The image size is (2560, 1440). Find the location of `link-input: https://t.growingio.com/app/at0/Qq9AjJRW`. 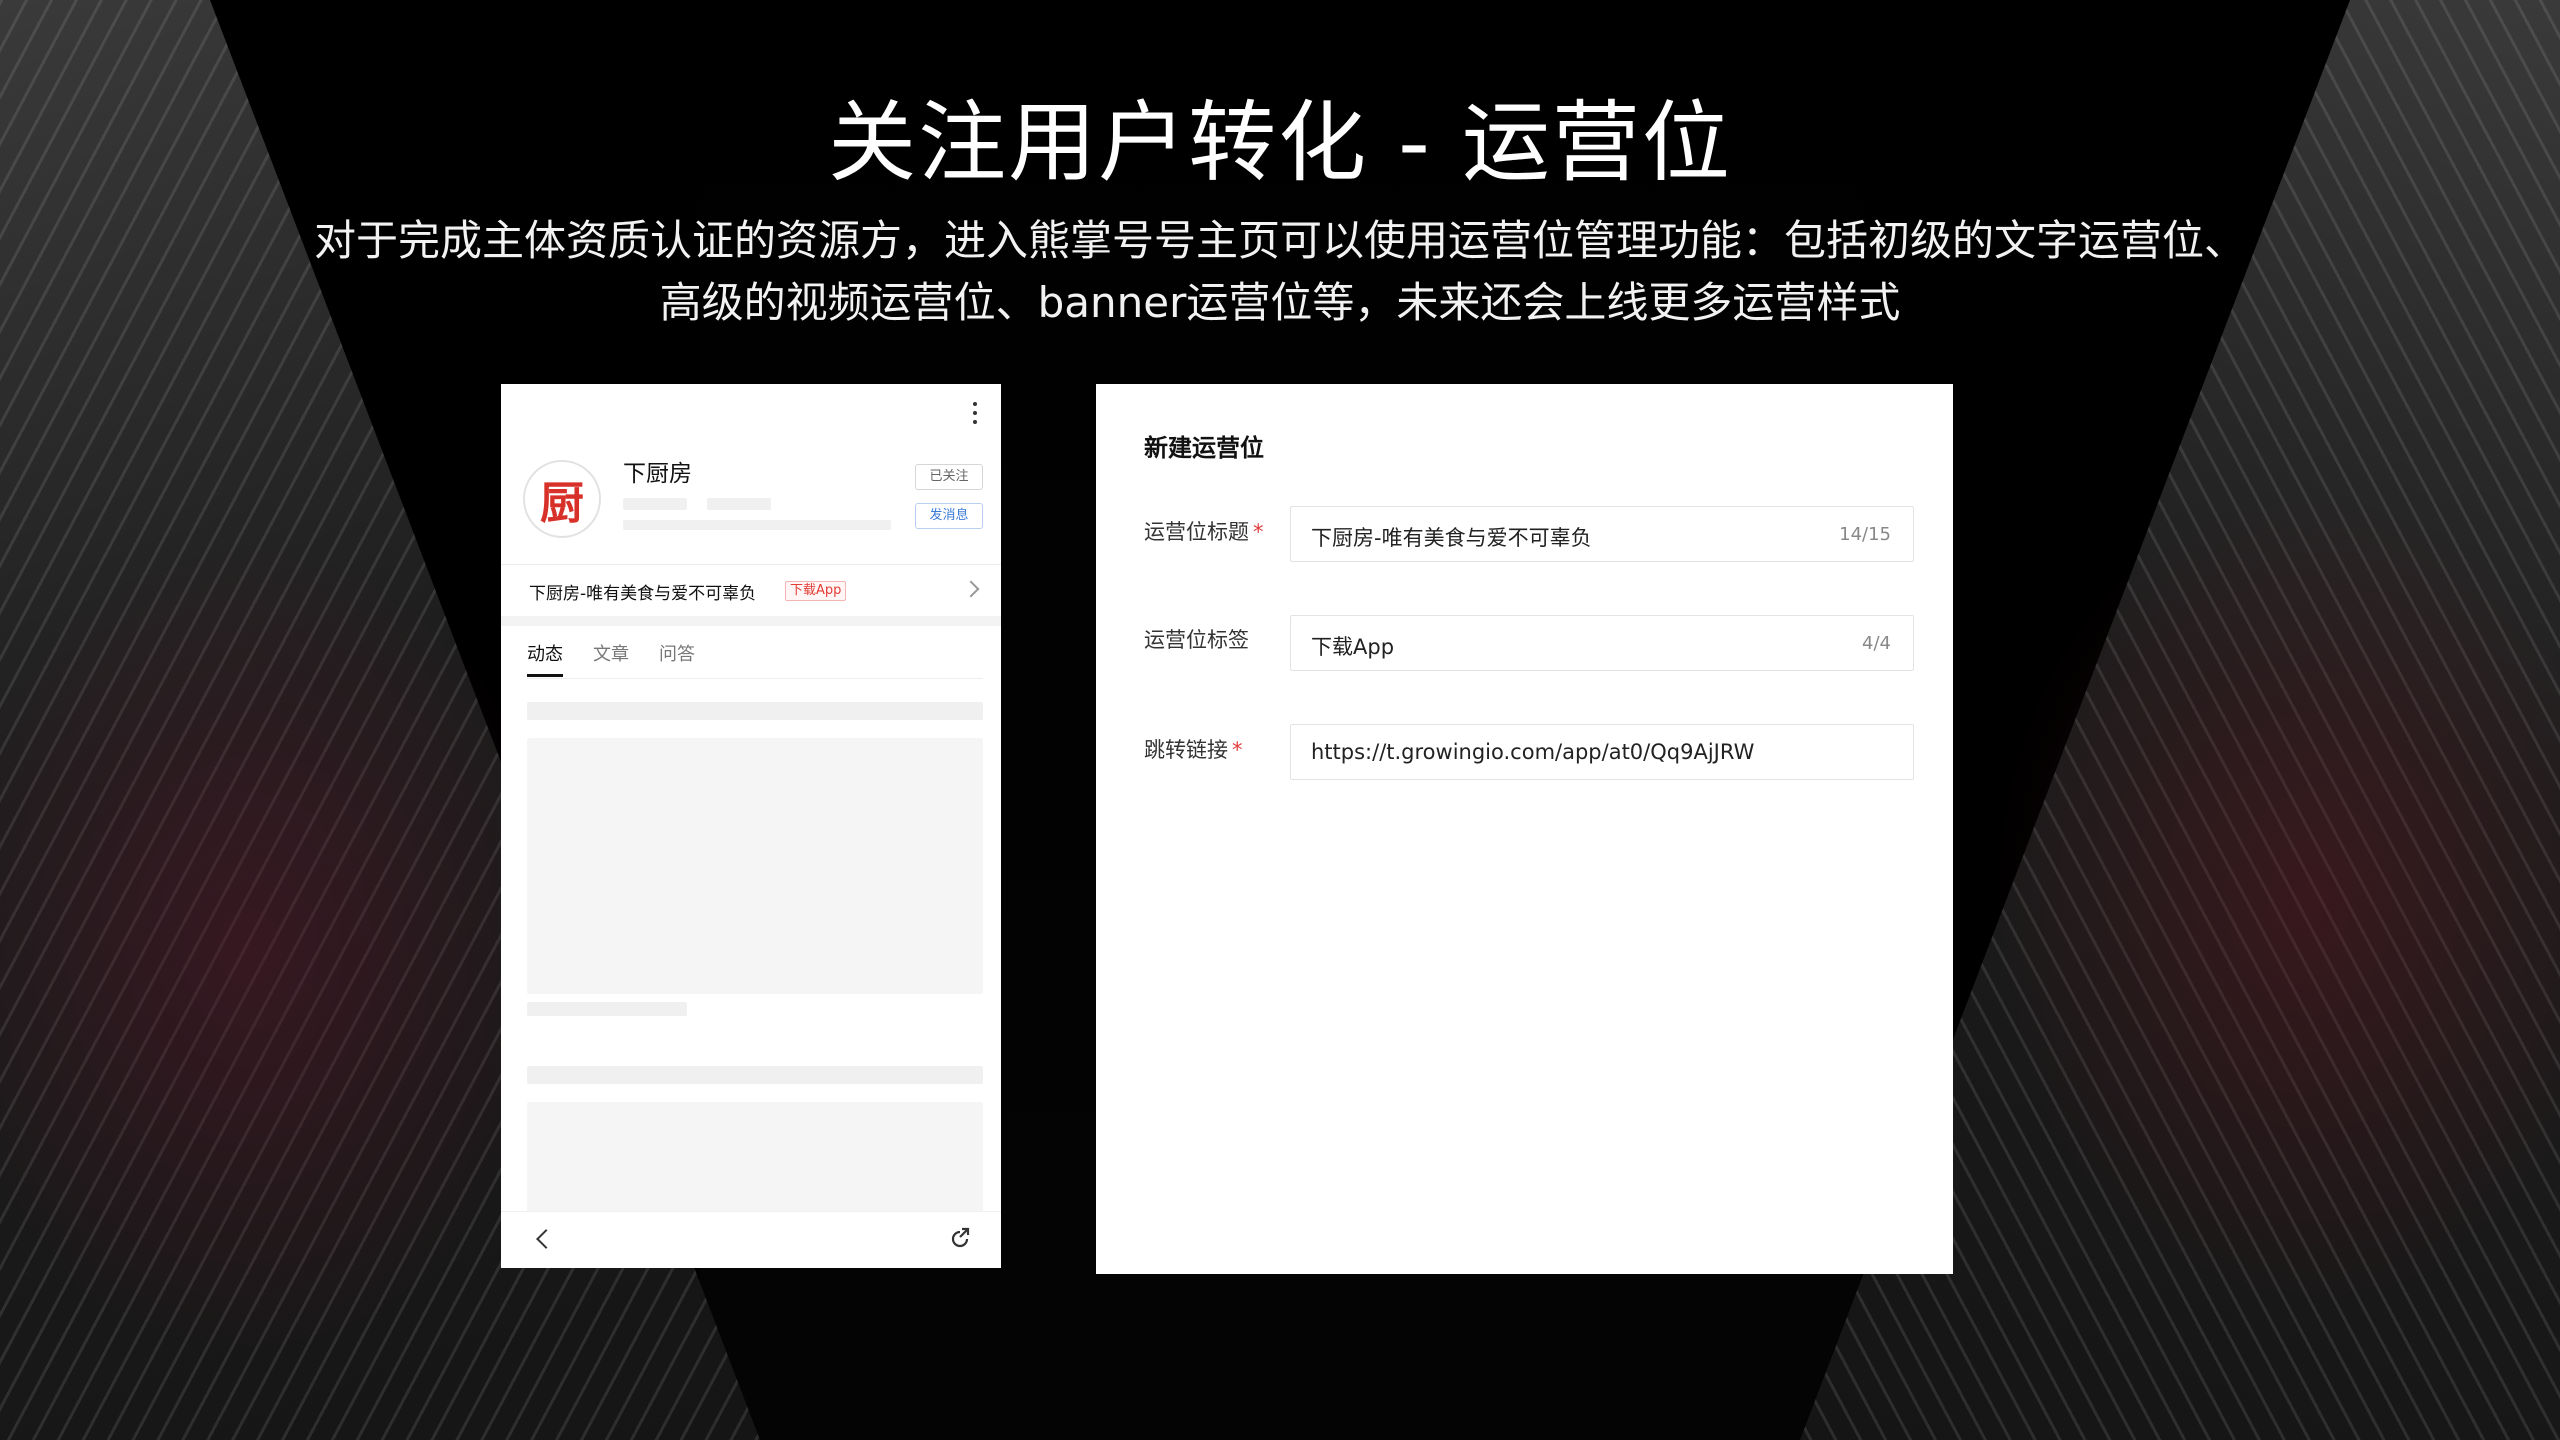

link-input: https://t.growingio.com/app/at0/Qq9AjJRW is located at coordinates (1602, 752).